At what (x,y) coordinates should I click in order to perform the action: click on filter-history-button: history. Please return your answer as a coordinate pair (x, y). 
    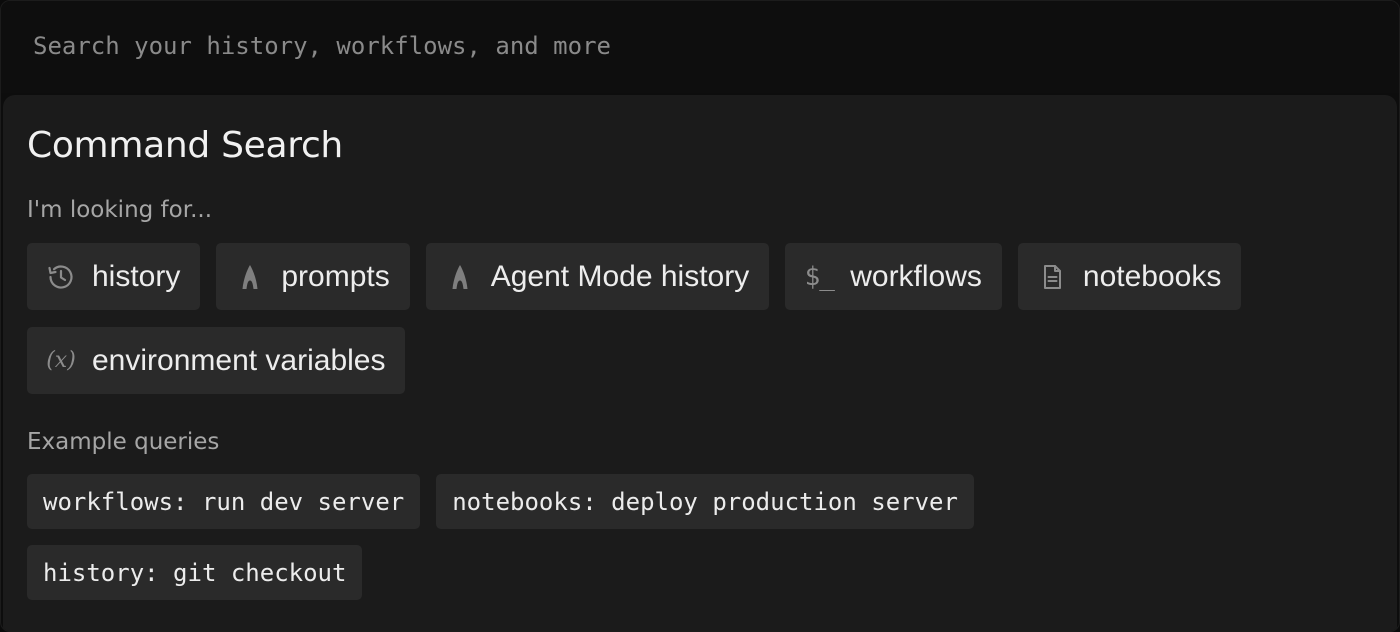
    Looking at the image, I should click on (114, 276).